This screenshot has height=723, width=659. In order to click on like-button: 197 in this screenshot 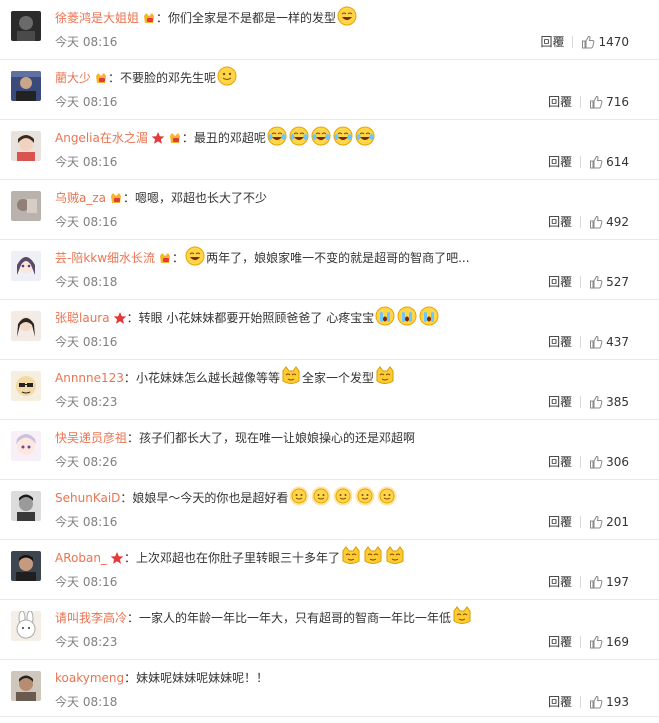, I will do `click(609, 582)`.